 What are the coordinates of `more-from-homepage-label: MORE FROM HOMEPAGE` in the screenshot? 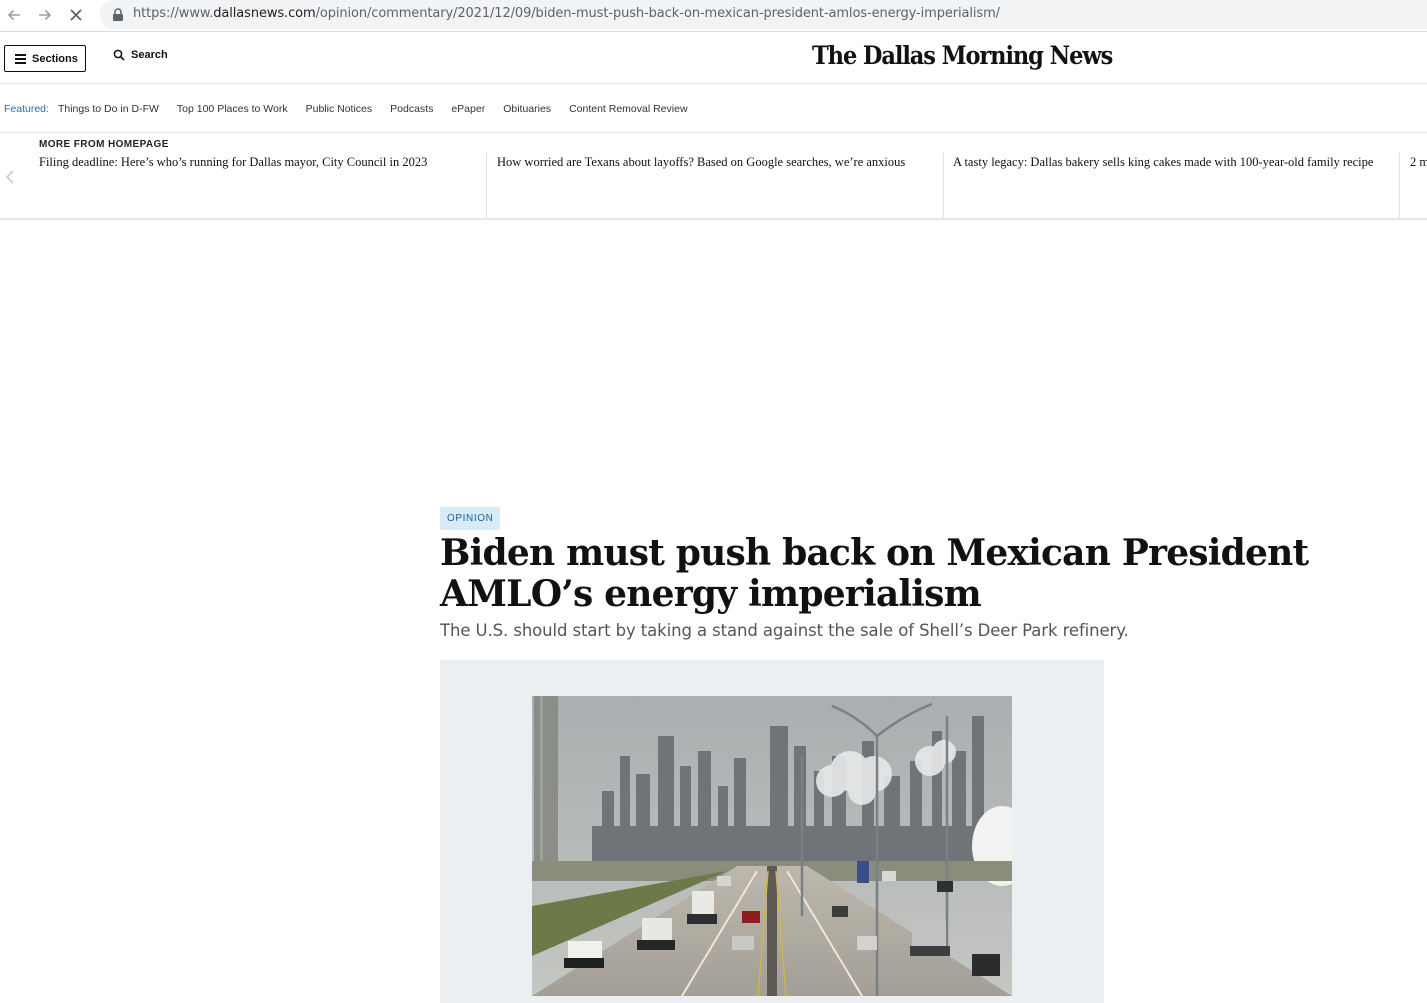 It's located at (104, 144).